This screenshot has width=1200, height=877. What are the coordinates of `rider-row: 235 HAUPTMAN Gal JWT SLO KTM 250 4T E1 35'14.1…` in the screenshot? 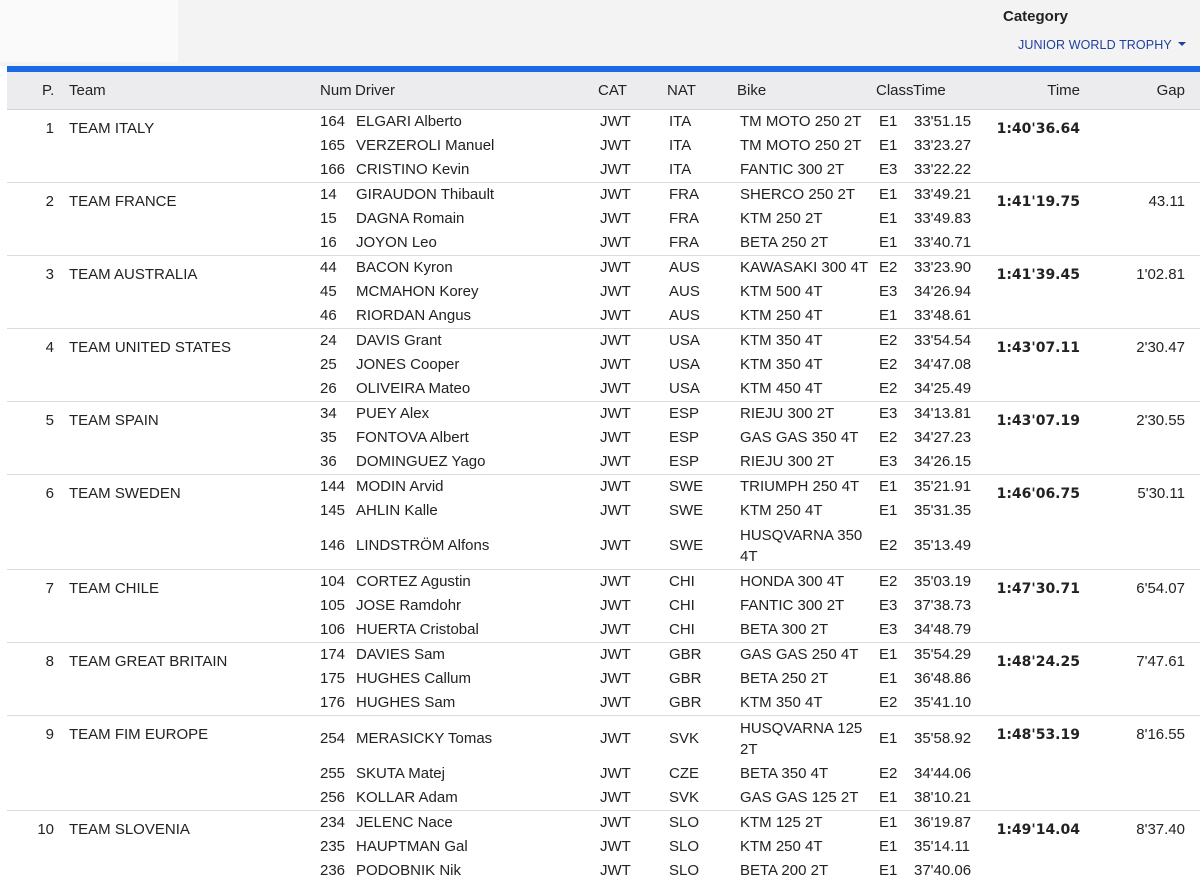 It's located at (603, 847).